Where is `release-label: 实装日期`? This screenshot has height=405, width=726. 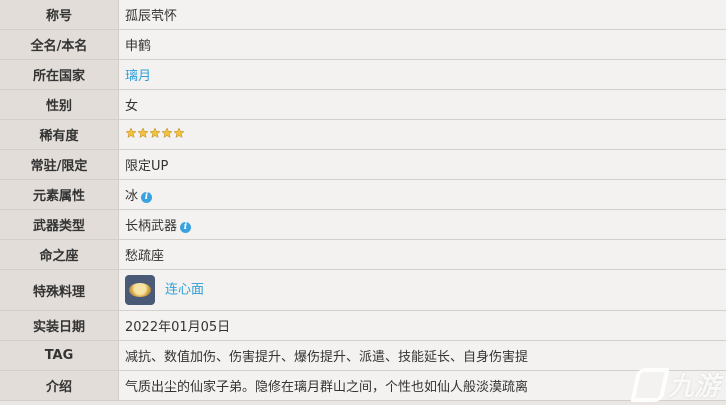
release-label: 实装日期 is located at coordinates (59, 325).